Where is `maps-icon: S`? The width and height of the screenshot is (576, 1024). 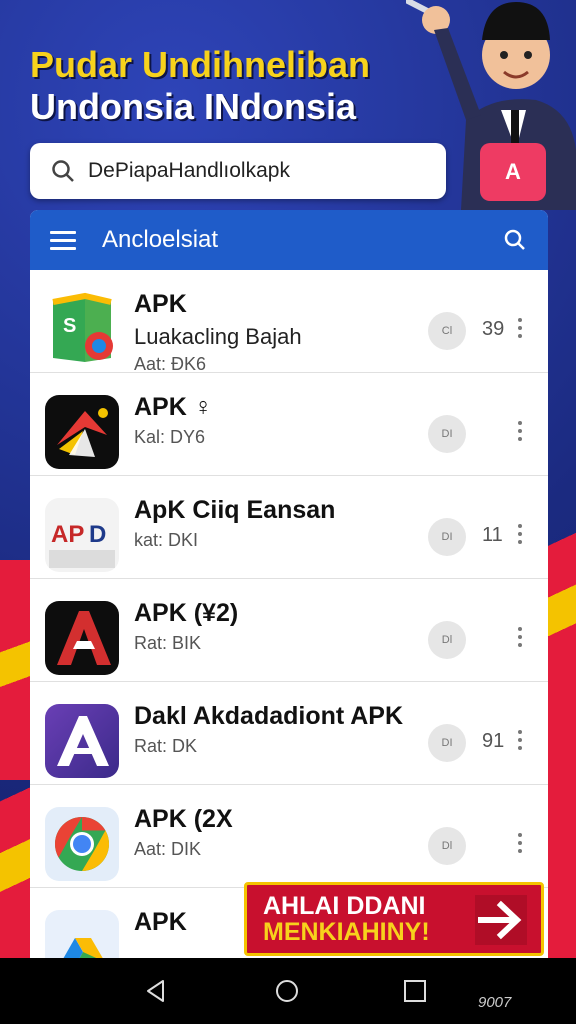
maps-icon: S is located at coordinates (82, 329).